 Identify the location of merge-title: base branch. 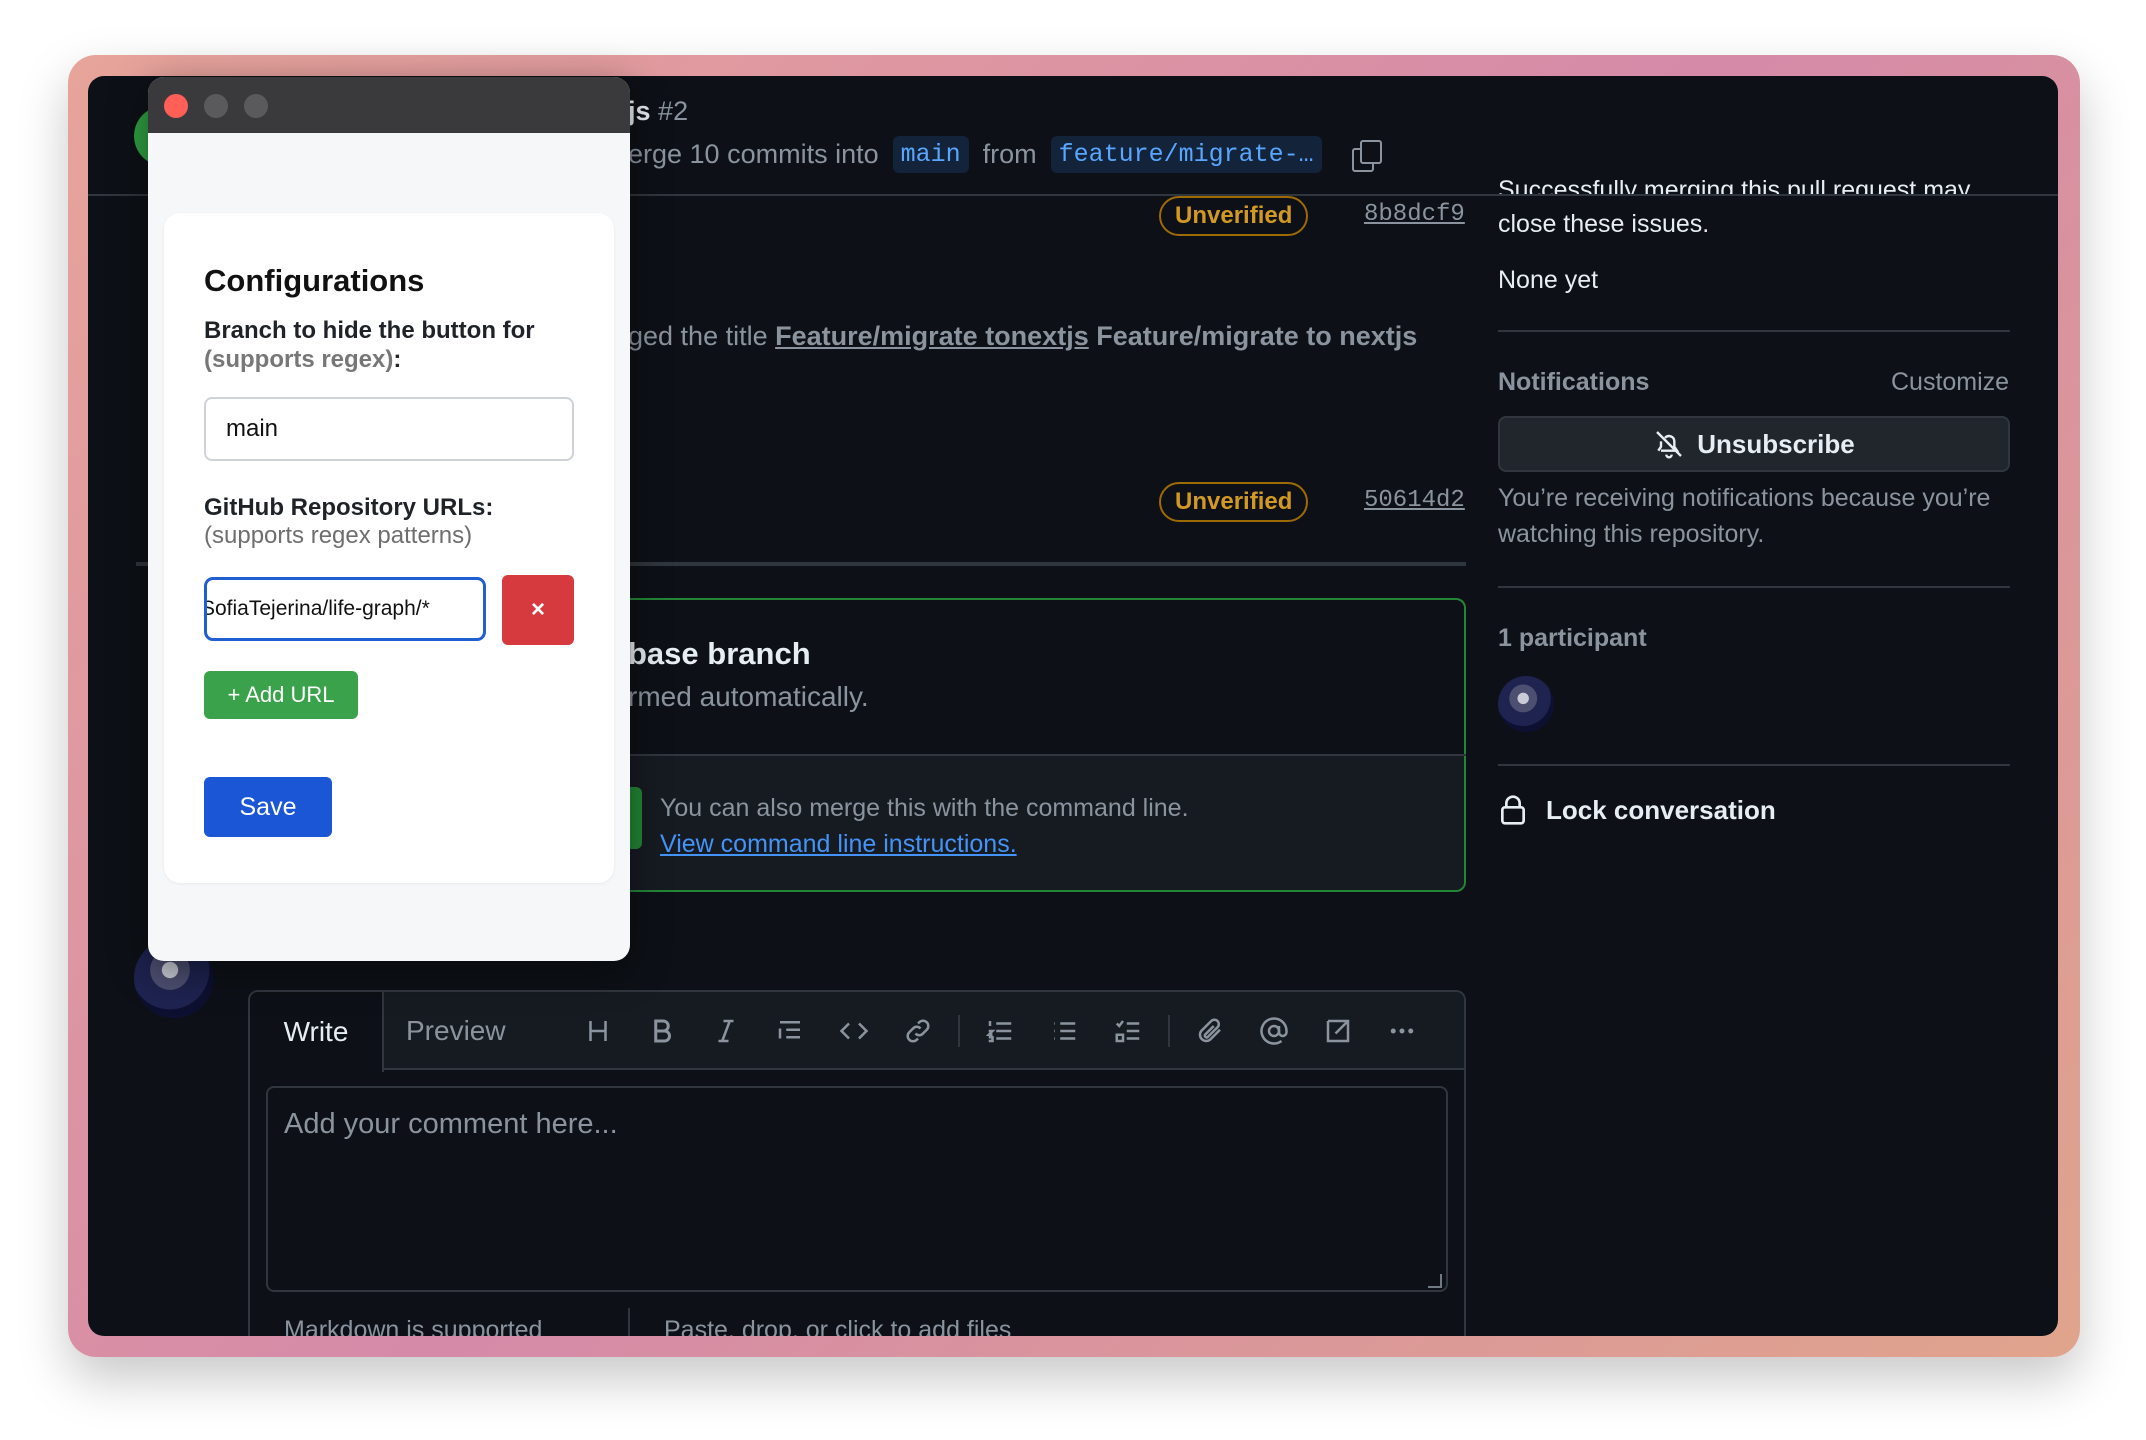
(719, 653).